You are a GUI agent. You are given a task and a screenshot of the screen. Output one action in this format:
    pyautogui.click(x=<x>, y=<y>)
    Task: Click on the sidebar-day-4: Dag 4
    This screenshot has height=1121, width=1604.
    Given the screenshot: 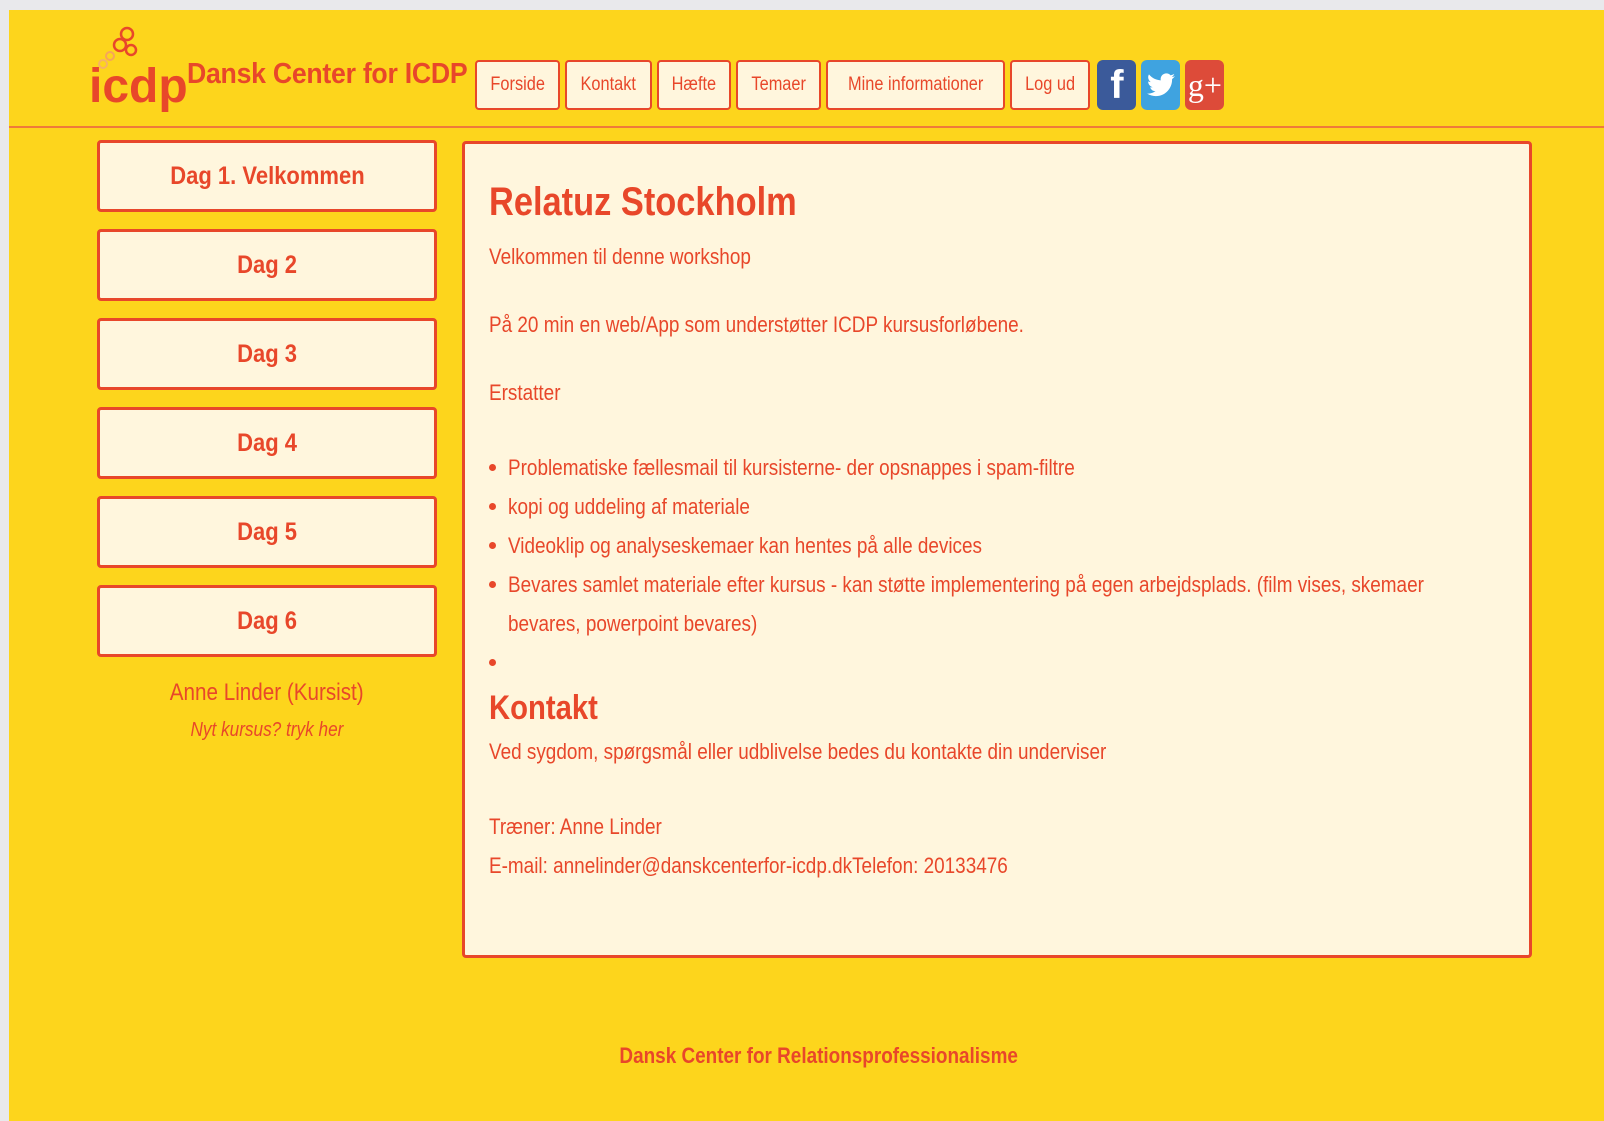 What is the action you would take?
    pyautogui.click(x=267, y=443)
    